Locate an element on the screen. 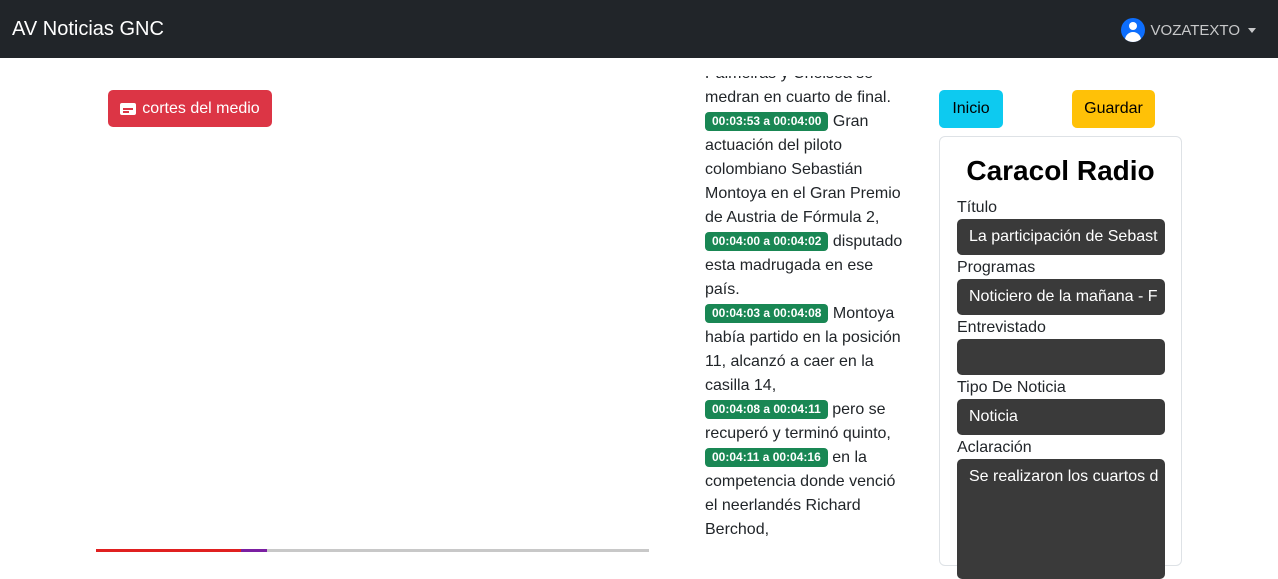 This screenshot has width=1278, height=579. programas-input: Noticiero de la mañana - F is located at coordinates (1061, 297).